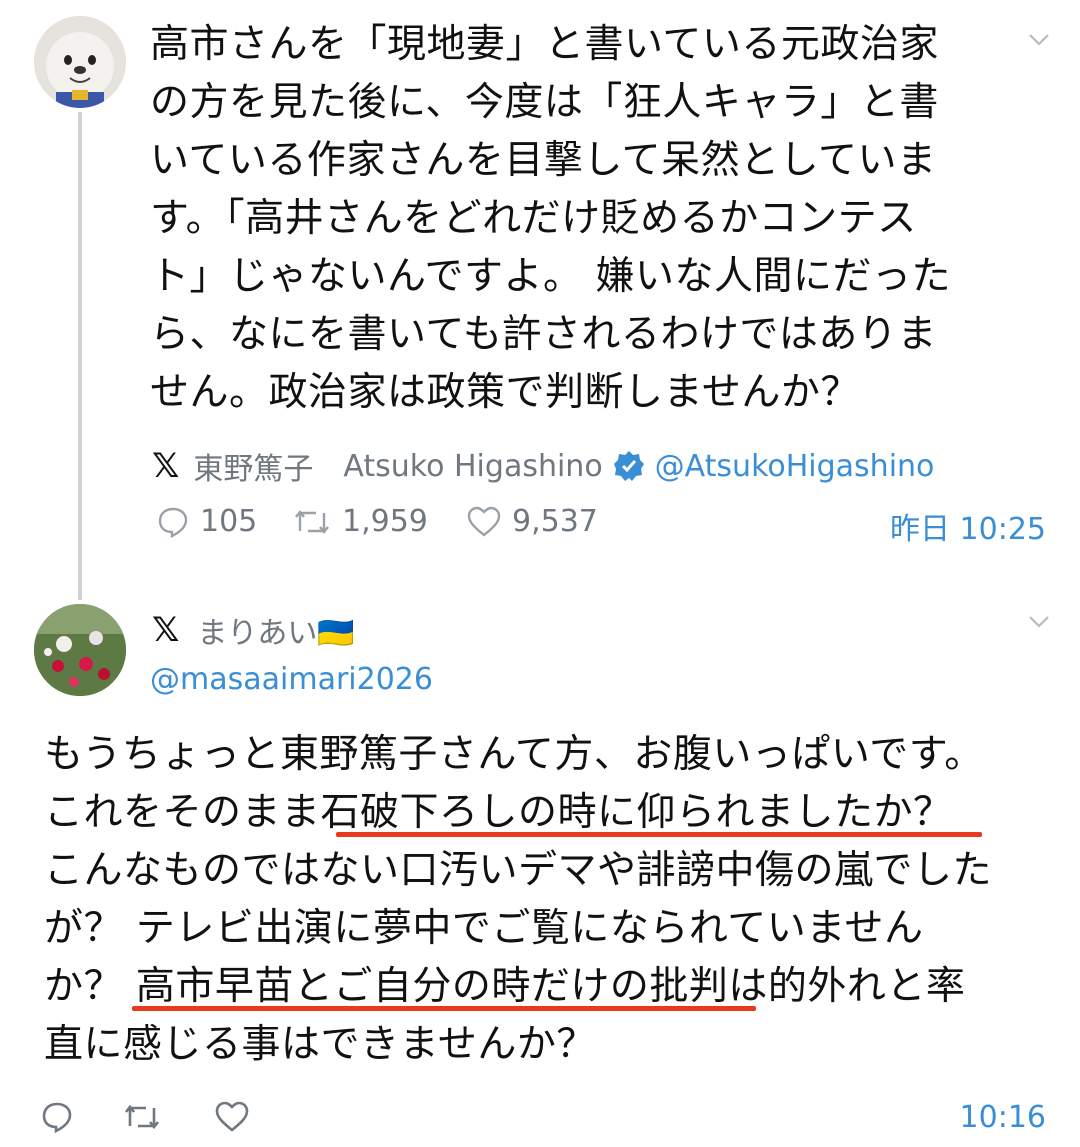 This screenshot has width=1080, height=1147. Describe the element at coordinates (320, 1044) in the screenshot. I see `tweet-line: 直に感じる事はできませんか？` at that location.